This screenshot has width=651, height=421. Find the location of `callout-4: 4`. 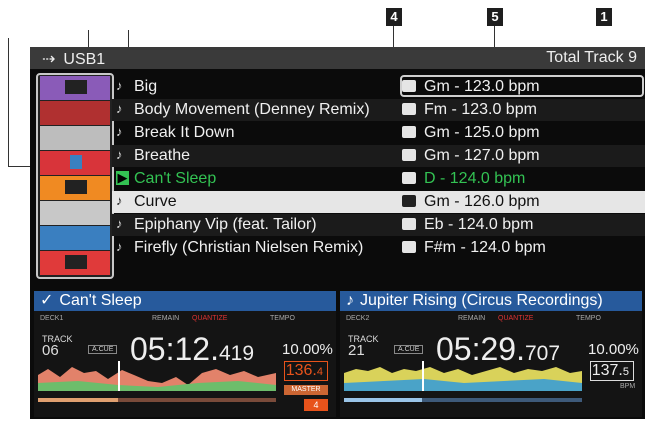

callout-4: 4 is located at coordinates (394, 17).